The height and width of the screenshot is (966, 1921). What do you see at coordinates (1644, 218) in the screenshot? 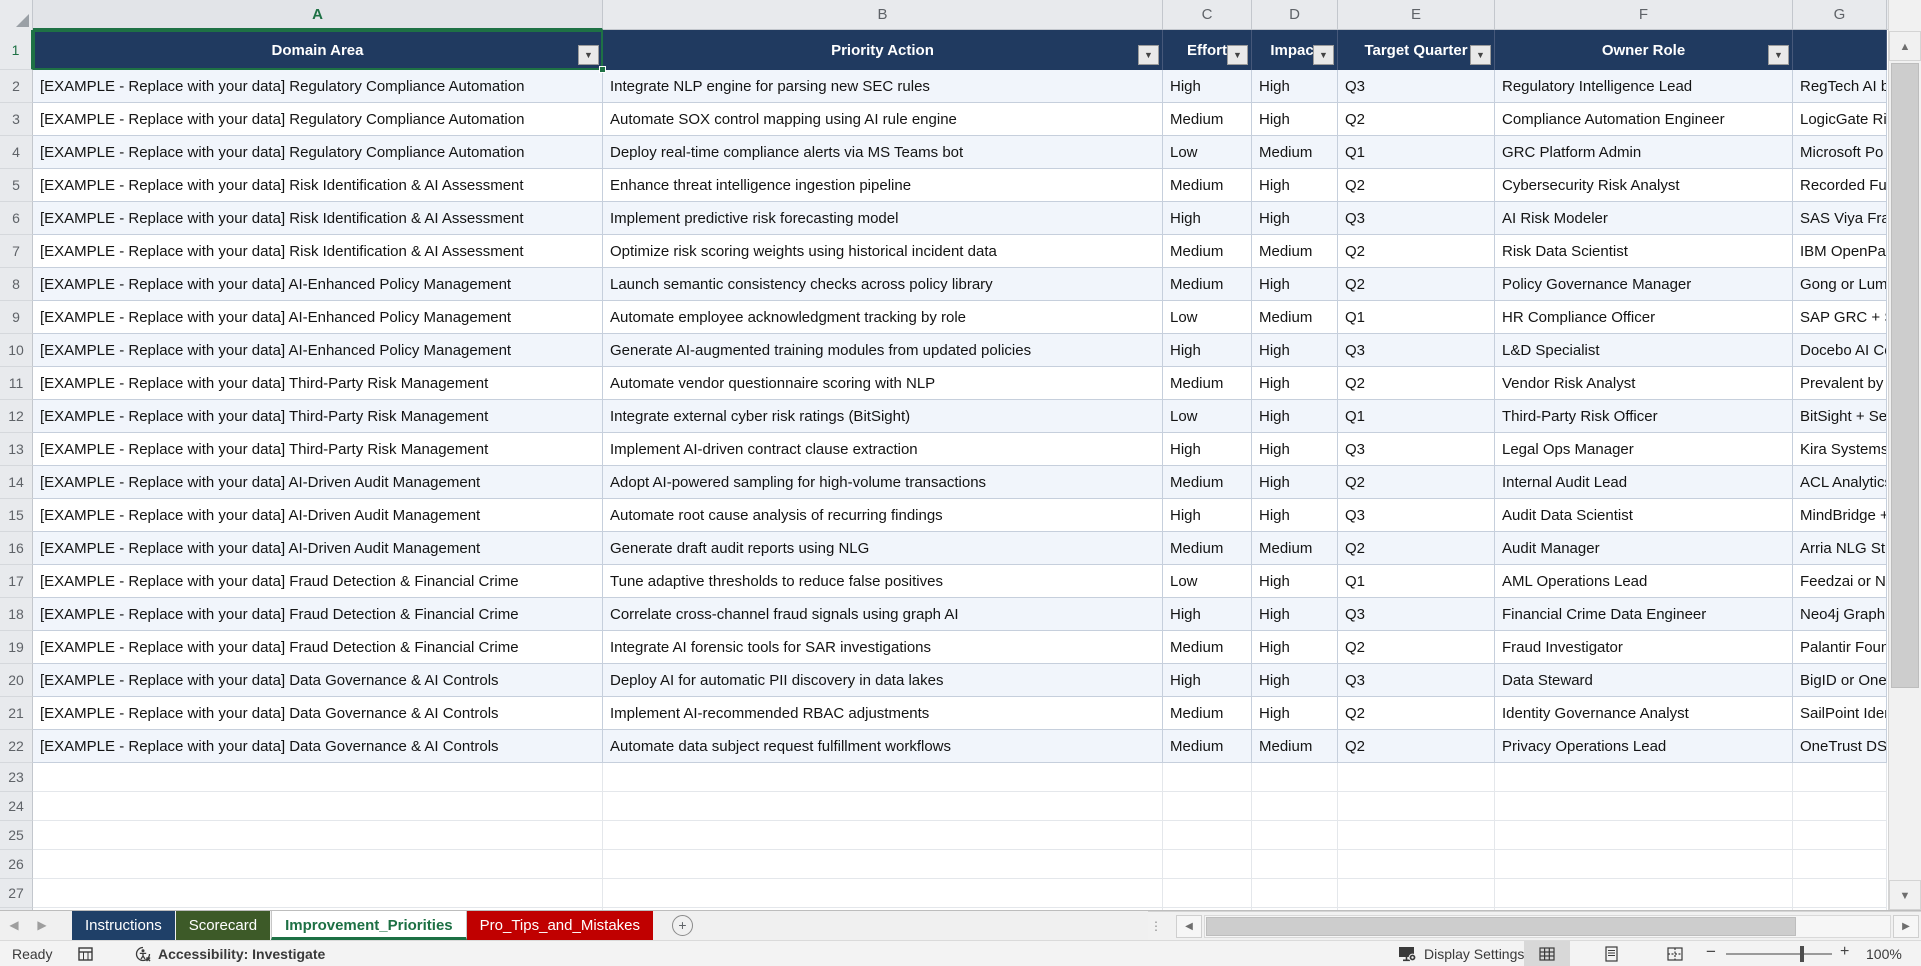
I see `cell-owner: AI Risk Modeler` at bounding box center [1644, 218].